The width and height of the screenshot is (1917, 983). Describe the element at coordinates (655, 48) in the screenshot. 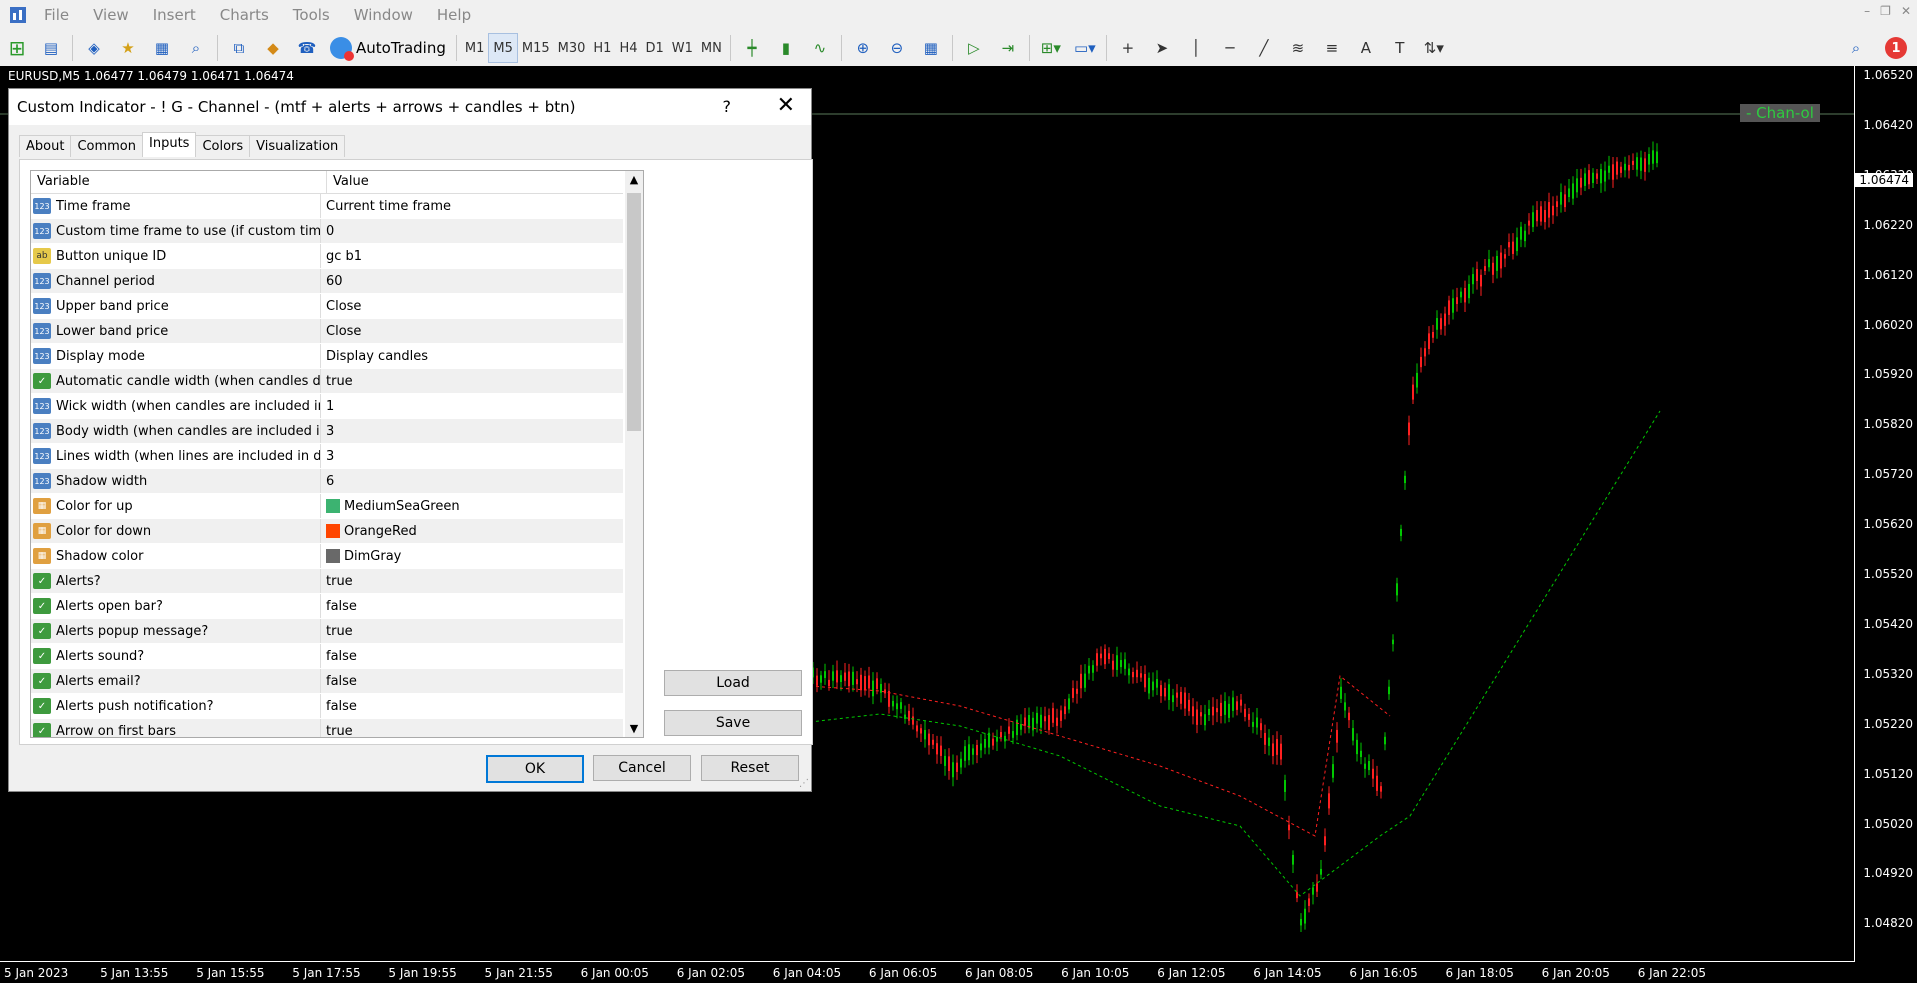

I see `timeframe-d1: D1` at that location.